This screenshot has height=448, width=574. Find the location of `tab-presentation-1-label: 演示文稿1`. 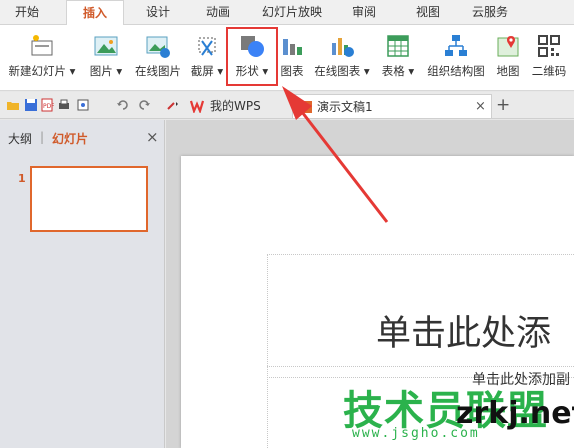

tab-presentation-1-label: 演示文稿1 is located at coordinates (345, 107).